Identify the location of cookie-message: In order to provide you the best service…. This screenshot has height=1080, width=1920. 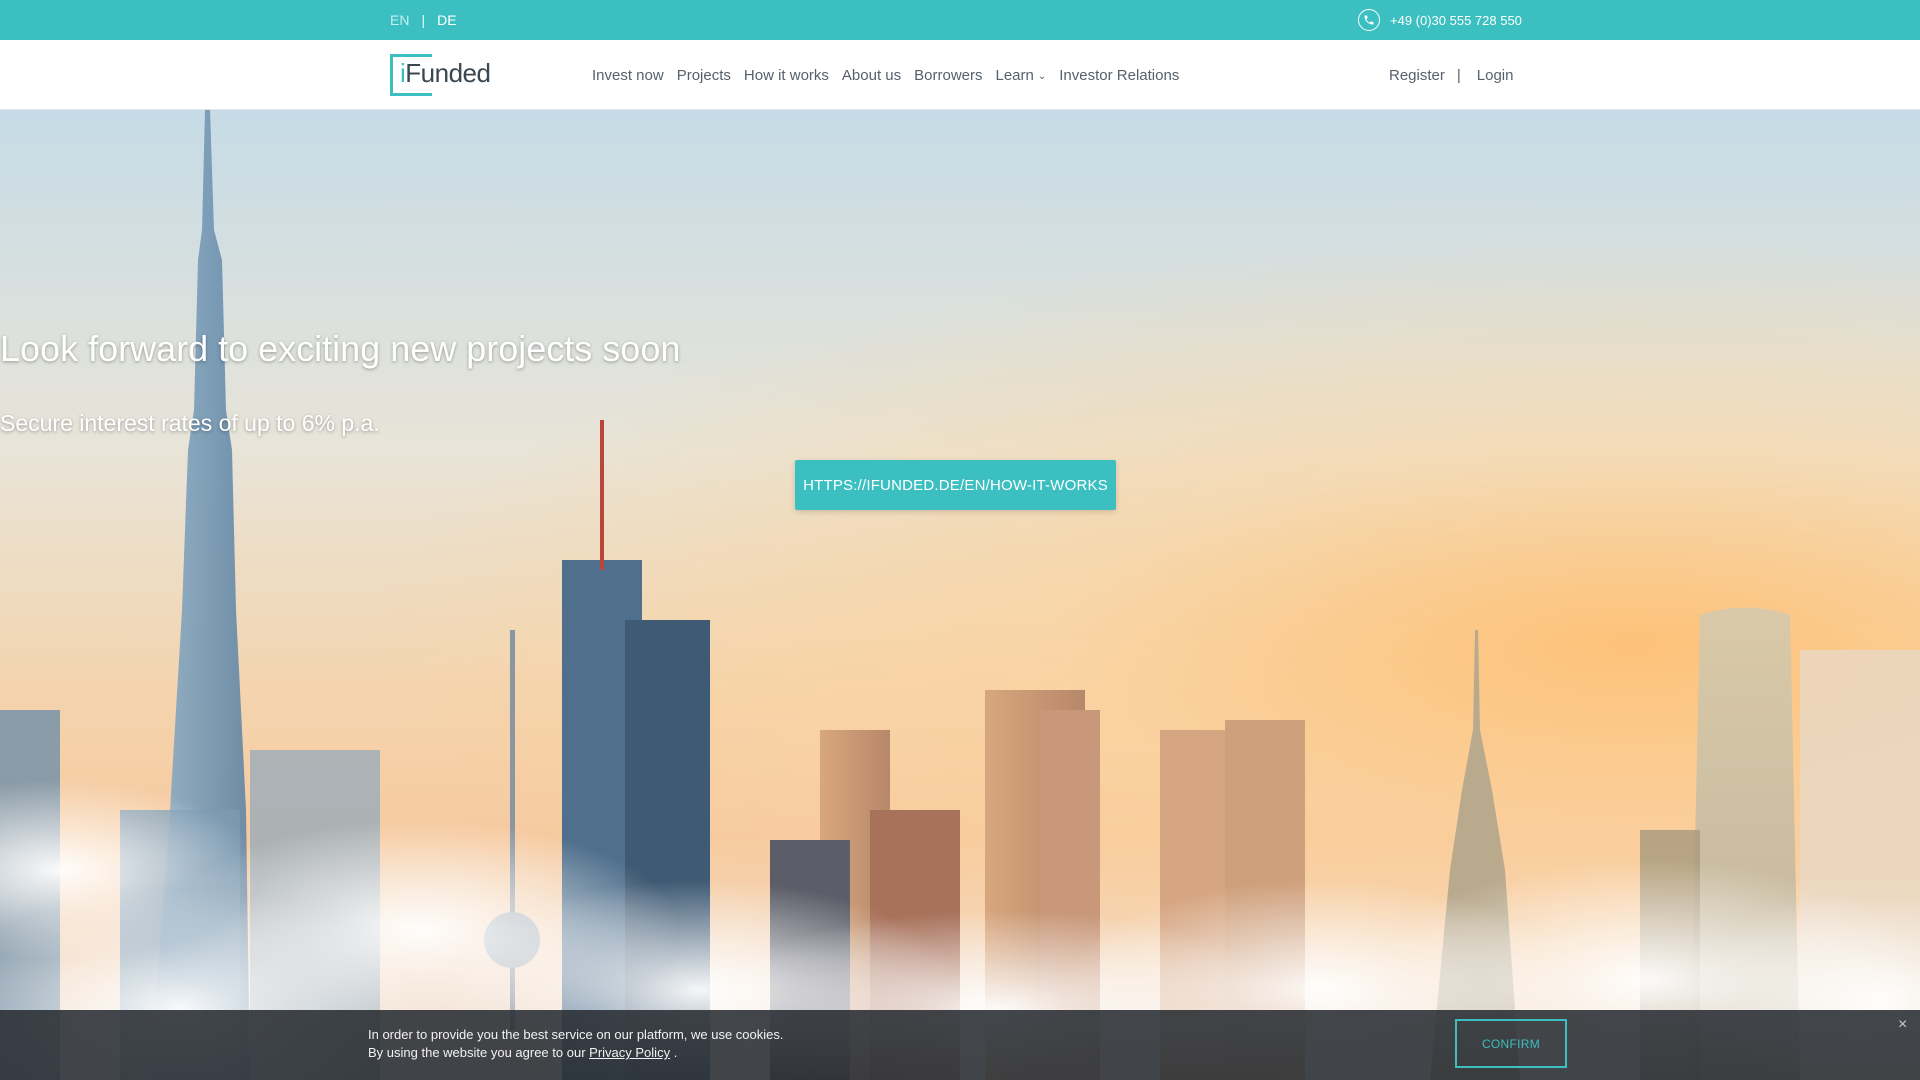
(576, 1044).